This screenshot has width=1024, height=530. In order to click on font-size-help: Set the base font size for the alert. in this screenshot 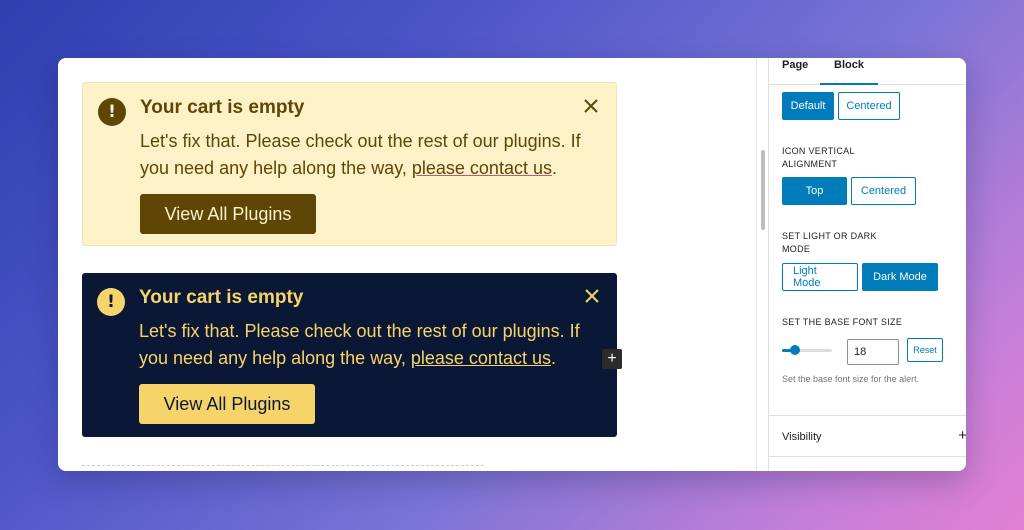, I will do `click(851, 379)`.